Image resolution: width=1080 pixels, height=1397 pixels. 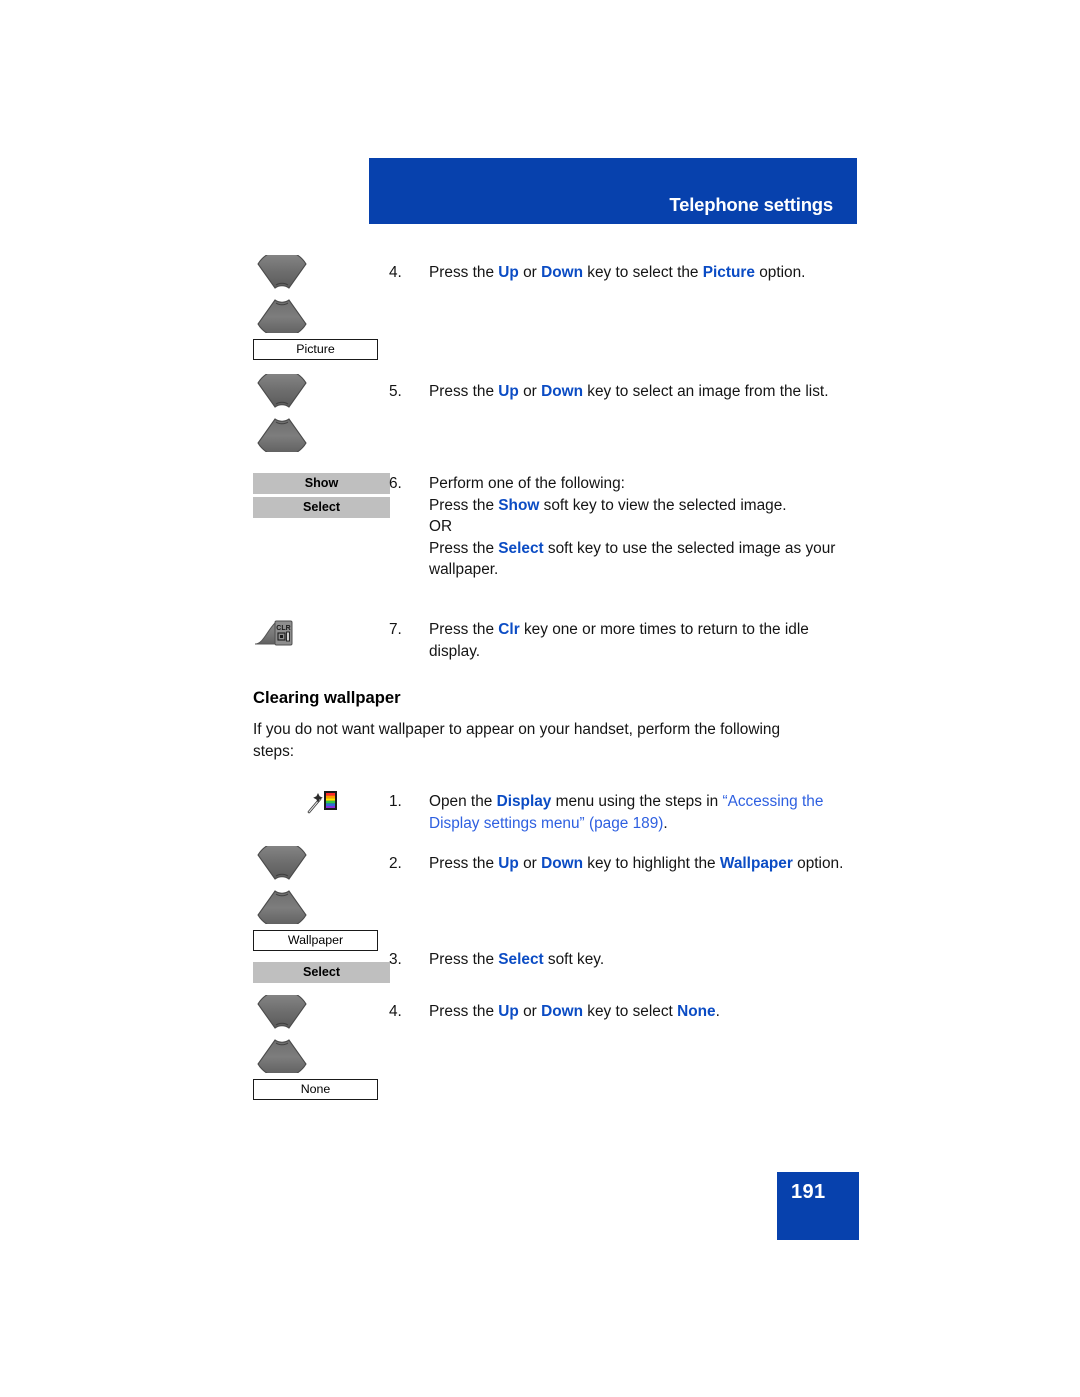 I want to click on step-number: 3., so click(x=395, y=959).